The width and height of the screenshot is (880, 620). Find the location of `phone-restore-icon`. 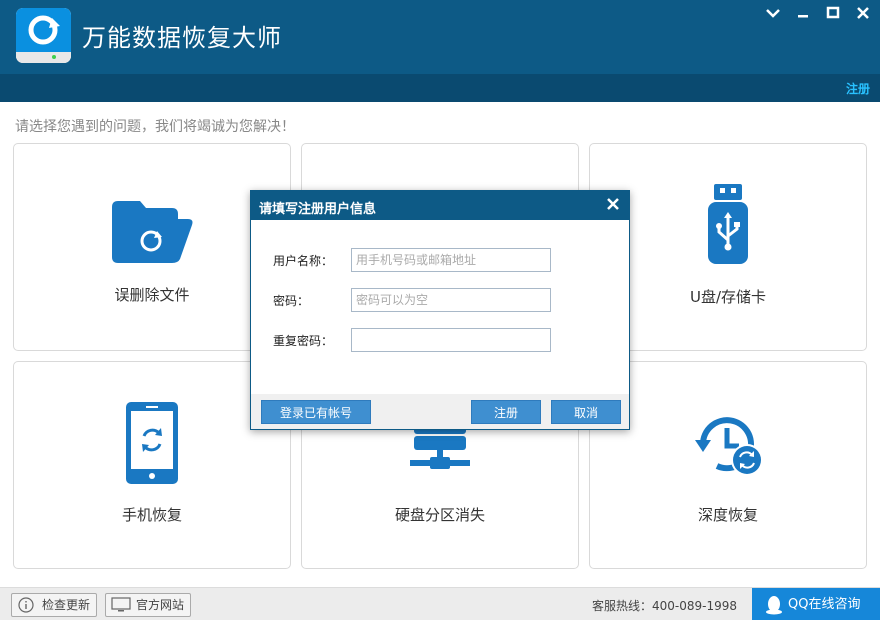

phone-restore-icon is located at coordinates (152, 445).